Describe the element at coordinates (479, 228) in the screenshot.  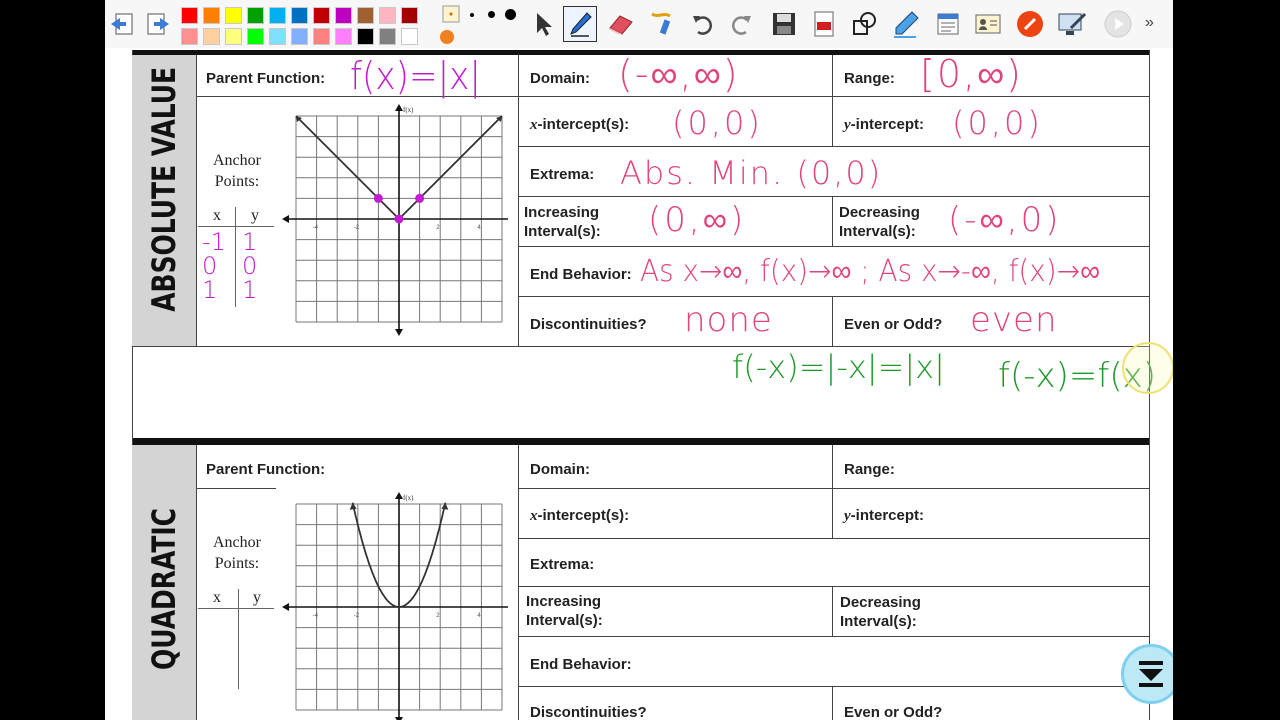
I see `tick-label: 4` at that location.